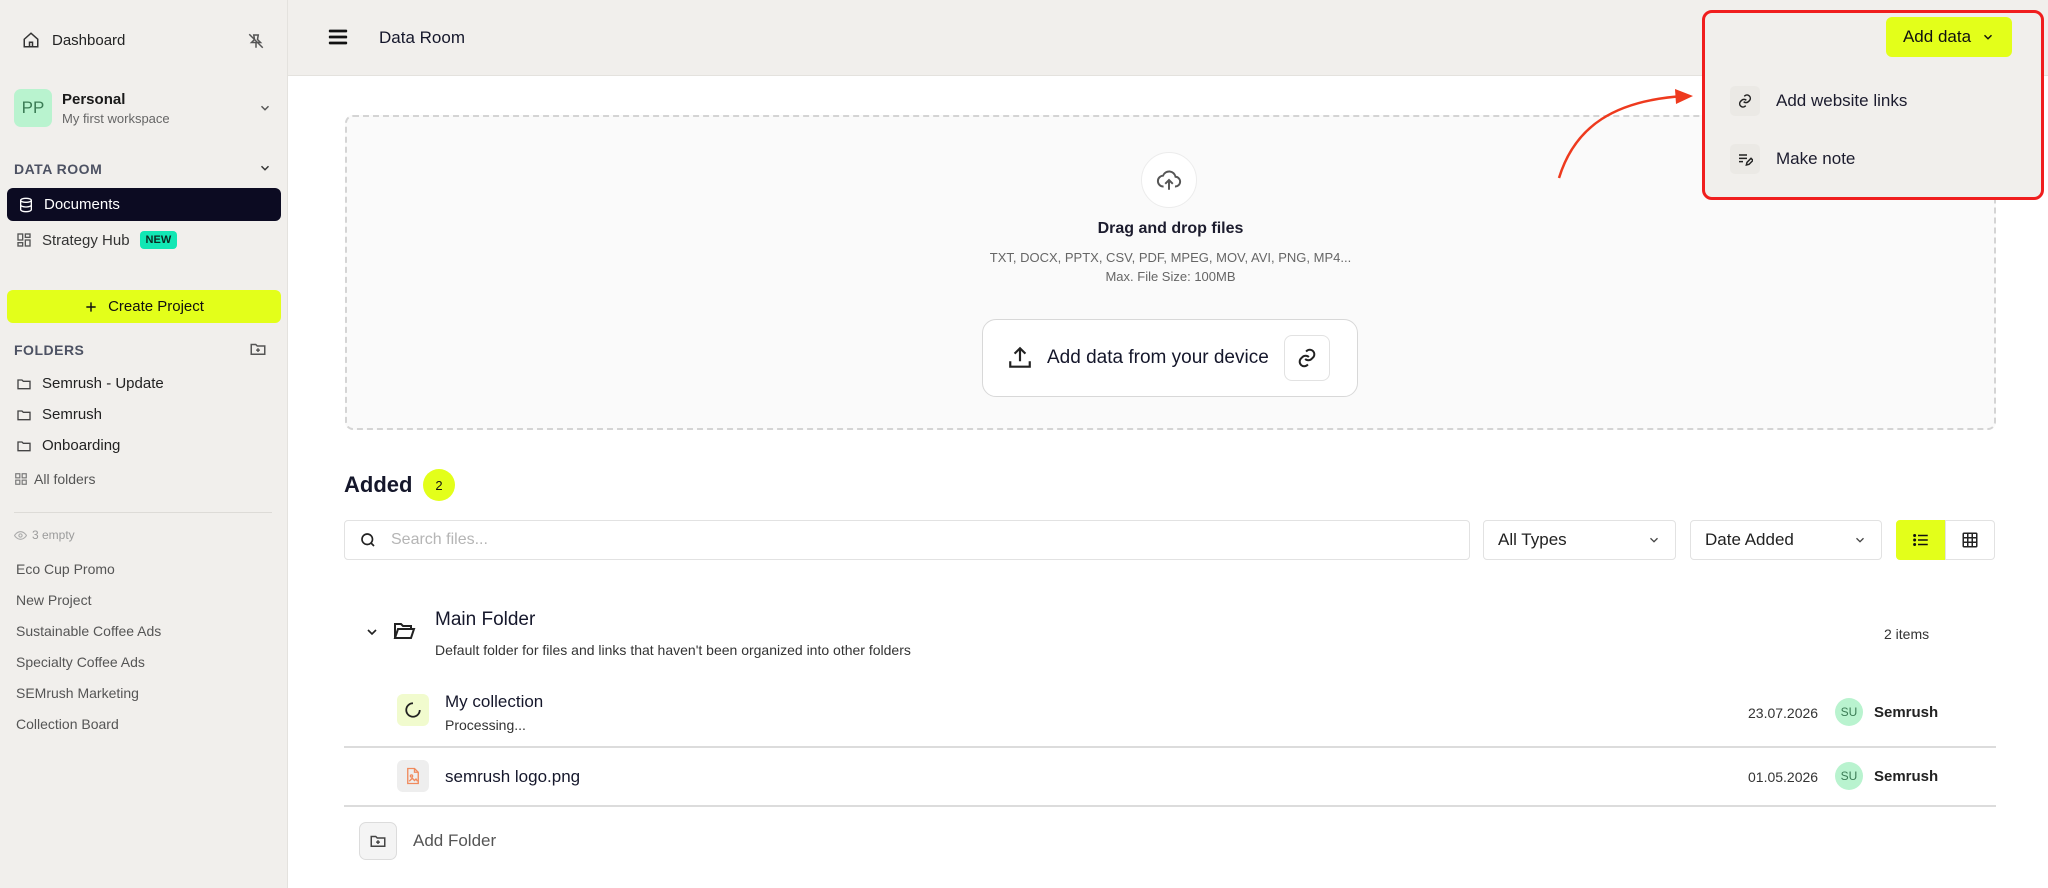  I want to click on grid-view-button, so click(1970, 540).